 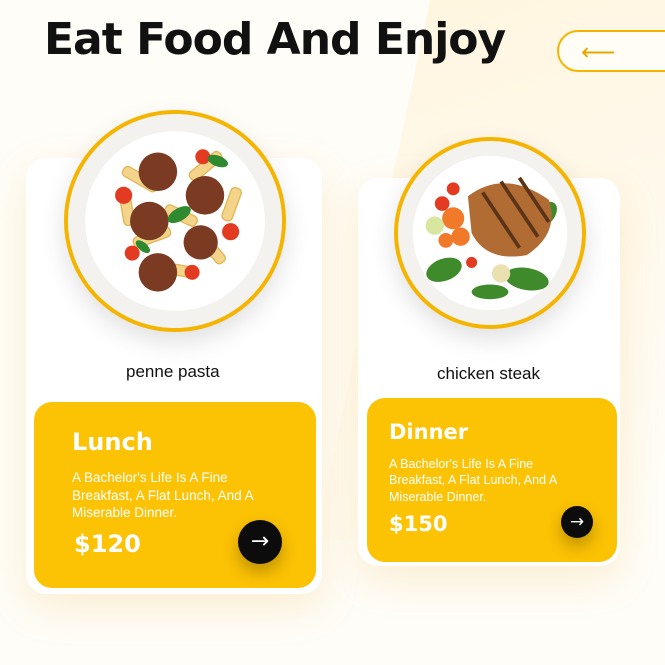 What do you see at coordinates (418, 524) in the screenshot?
I see `meal-price: $150` at bounding box center [418, 524].